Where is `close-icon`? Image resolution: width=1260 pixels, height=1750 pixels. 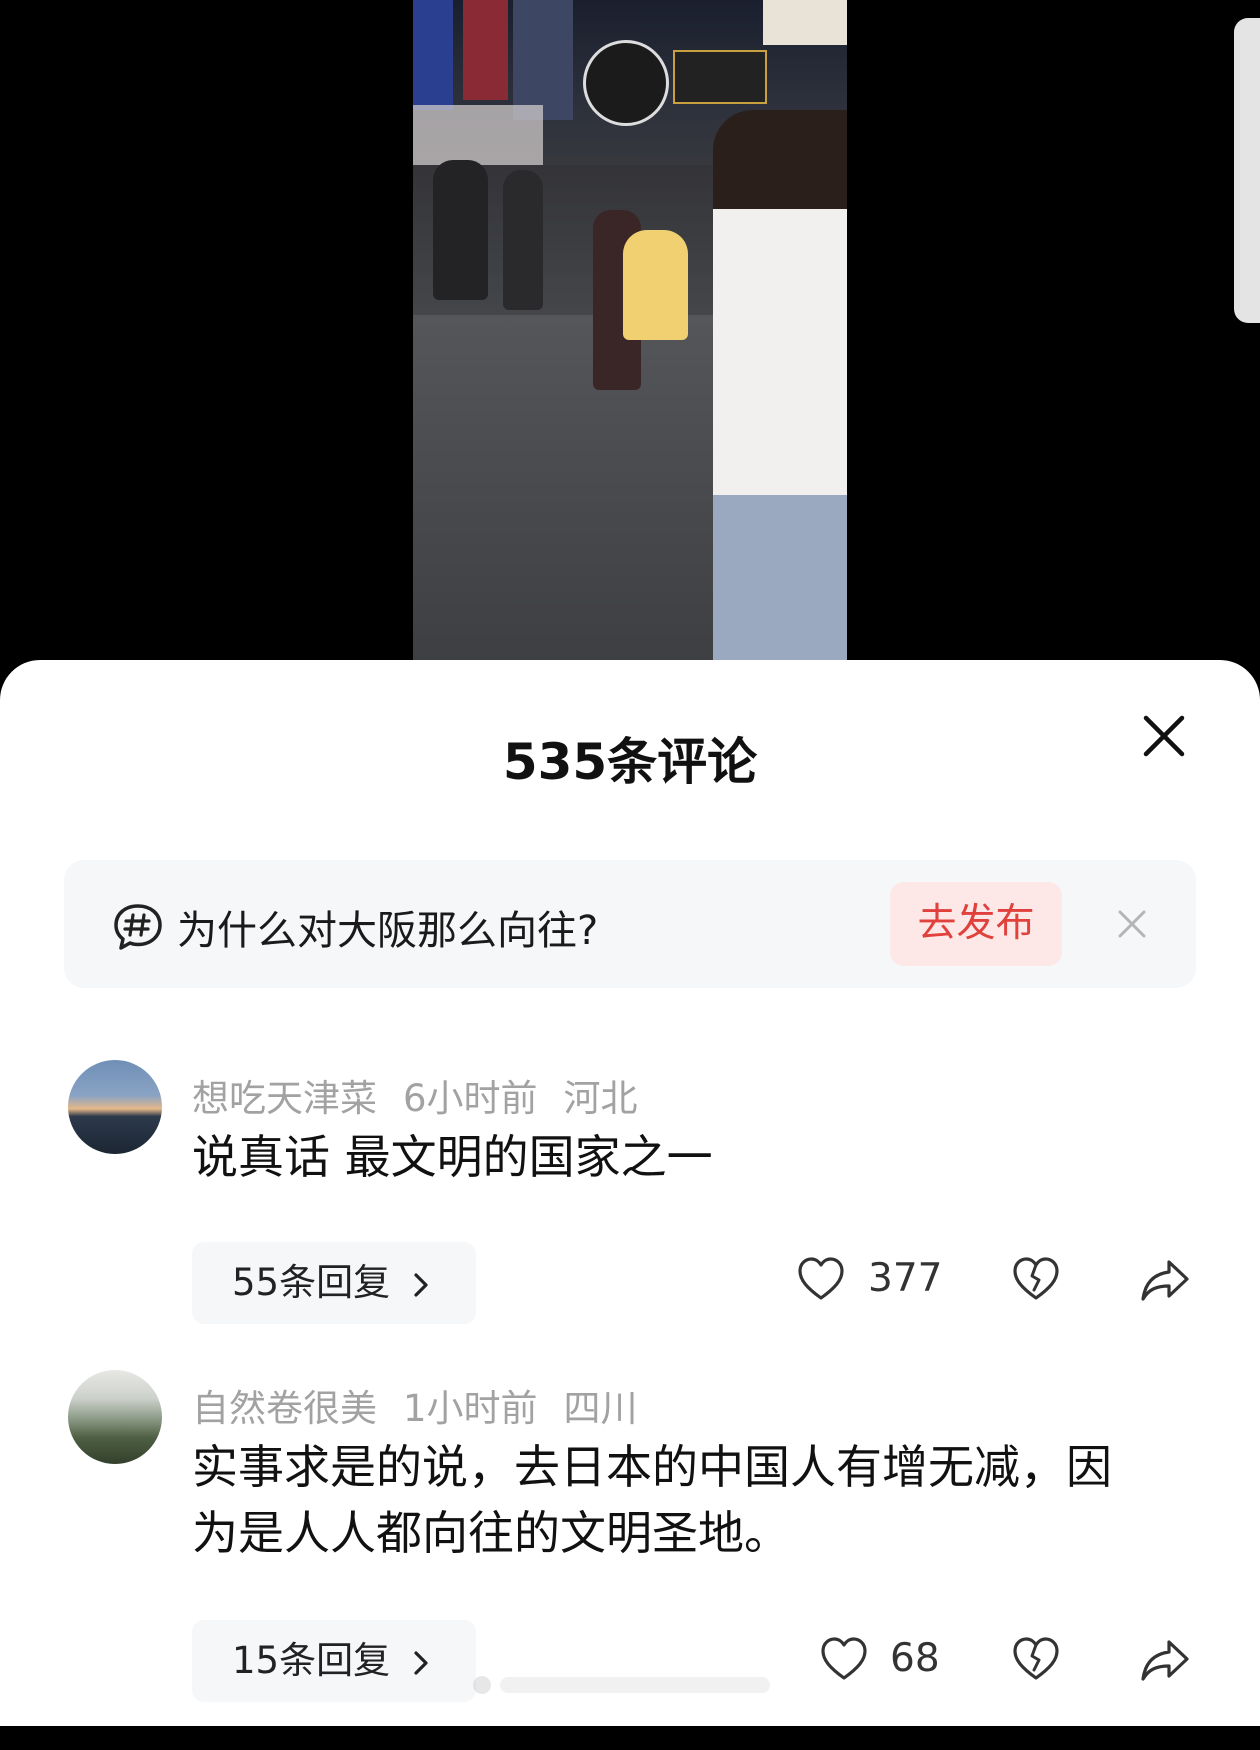
close-icon is located at coordinates (1164, 736).